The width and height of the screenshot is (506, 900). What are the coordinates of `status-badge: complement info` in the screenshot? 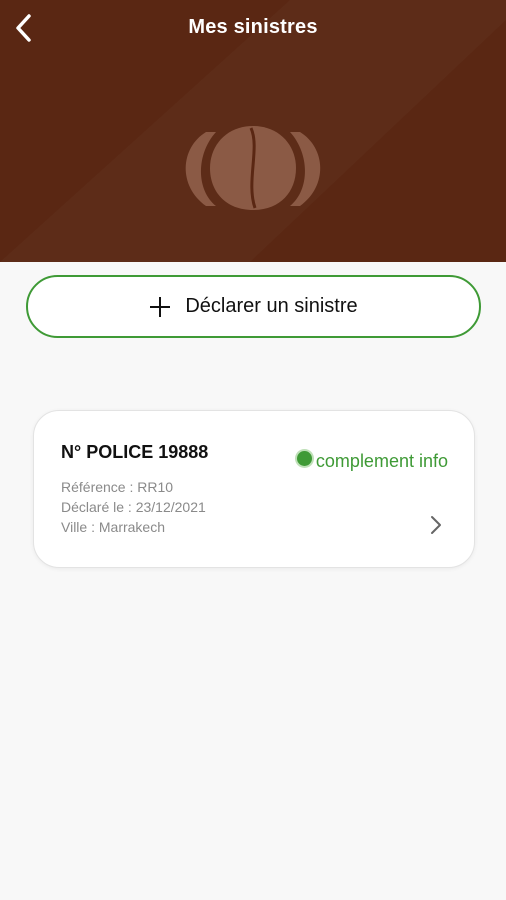 It's located at (372, 461).